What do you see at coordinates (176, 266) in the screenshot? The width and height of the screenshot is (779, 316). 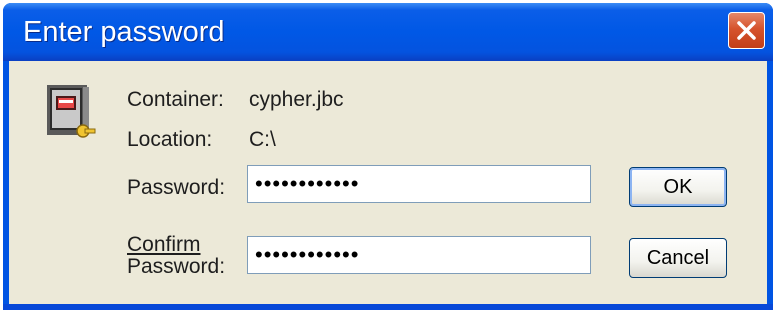 I see `confirm-label-line2: Password:` at bounding box center [176, 266].